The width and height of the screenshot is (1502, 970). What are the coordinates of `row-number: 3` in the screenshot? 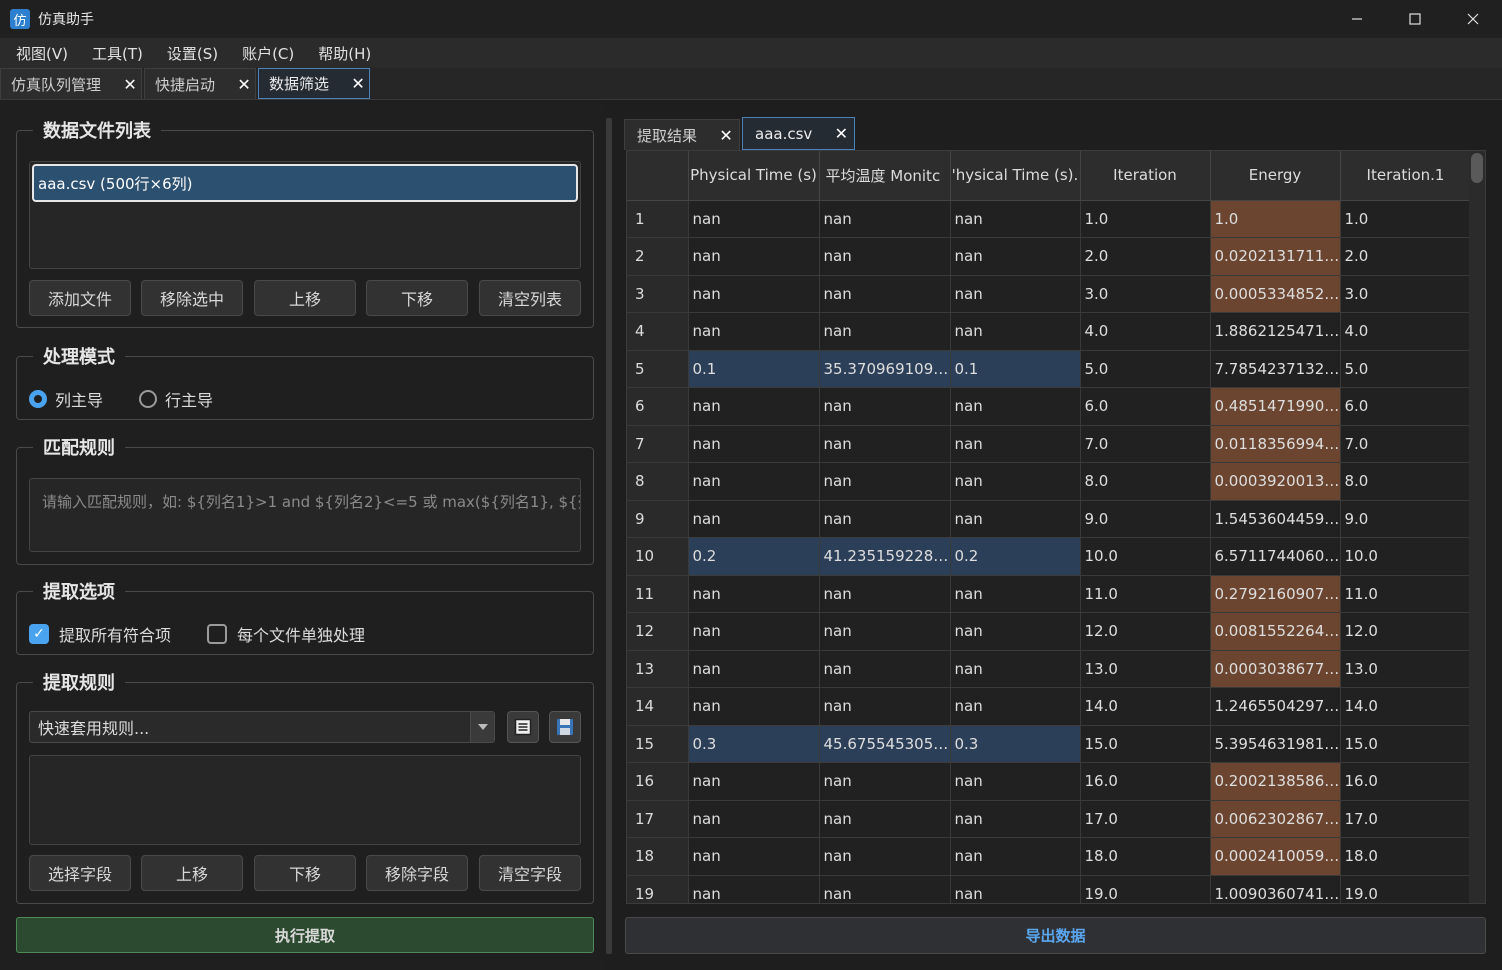 It's located at (658, 294).